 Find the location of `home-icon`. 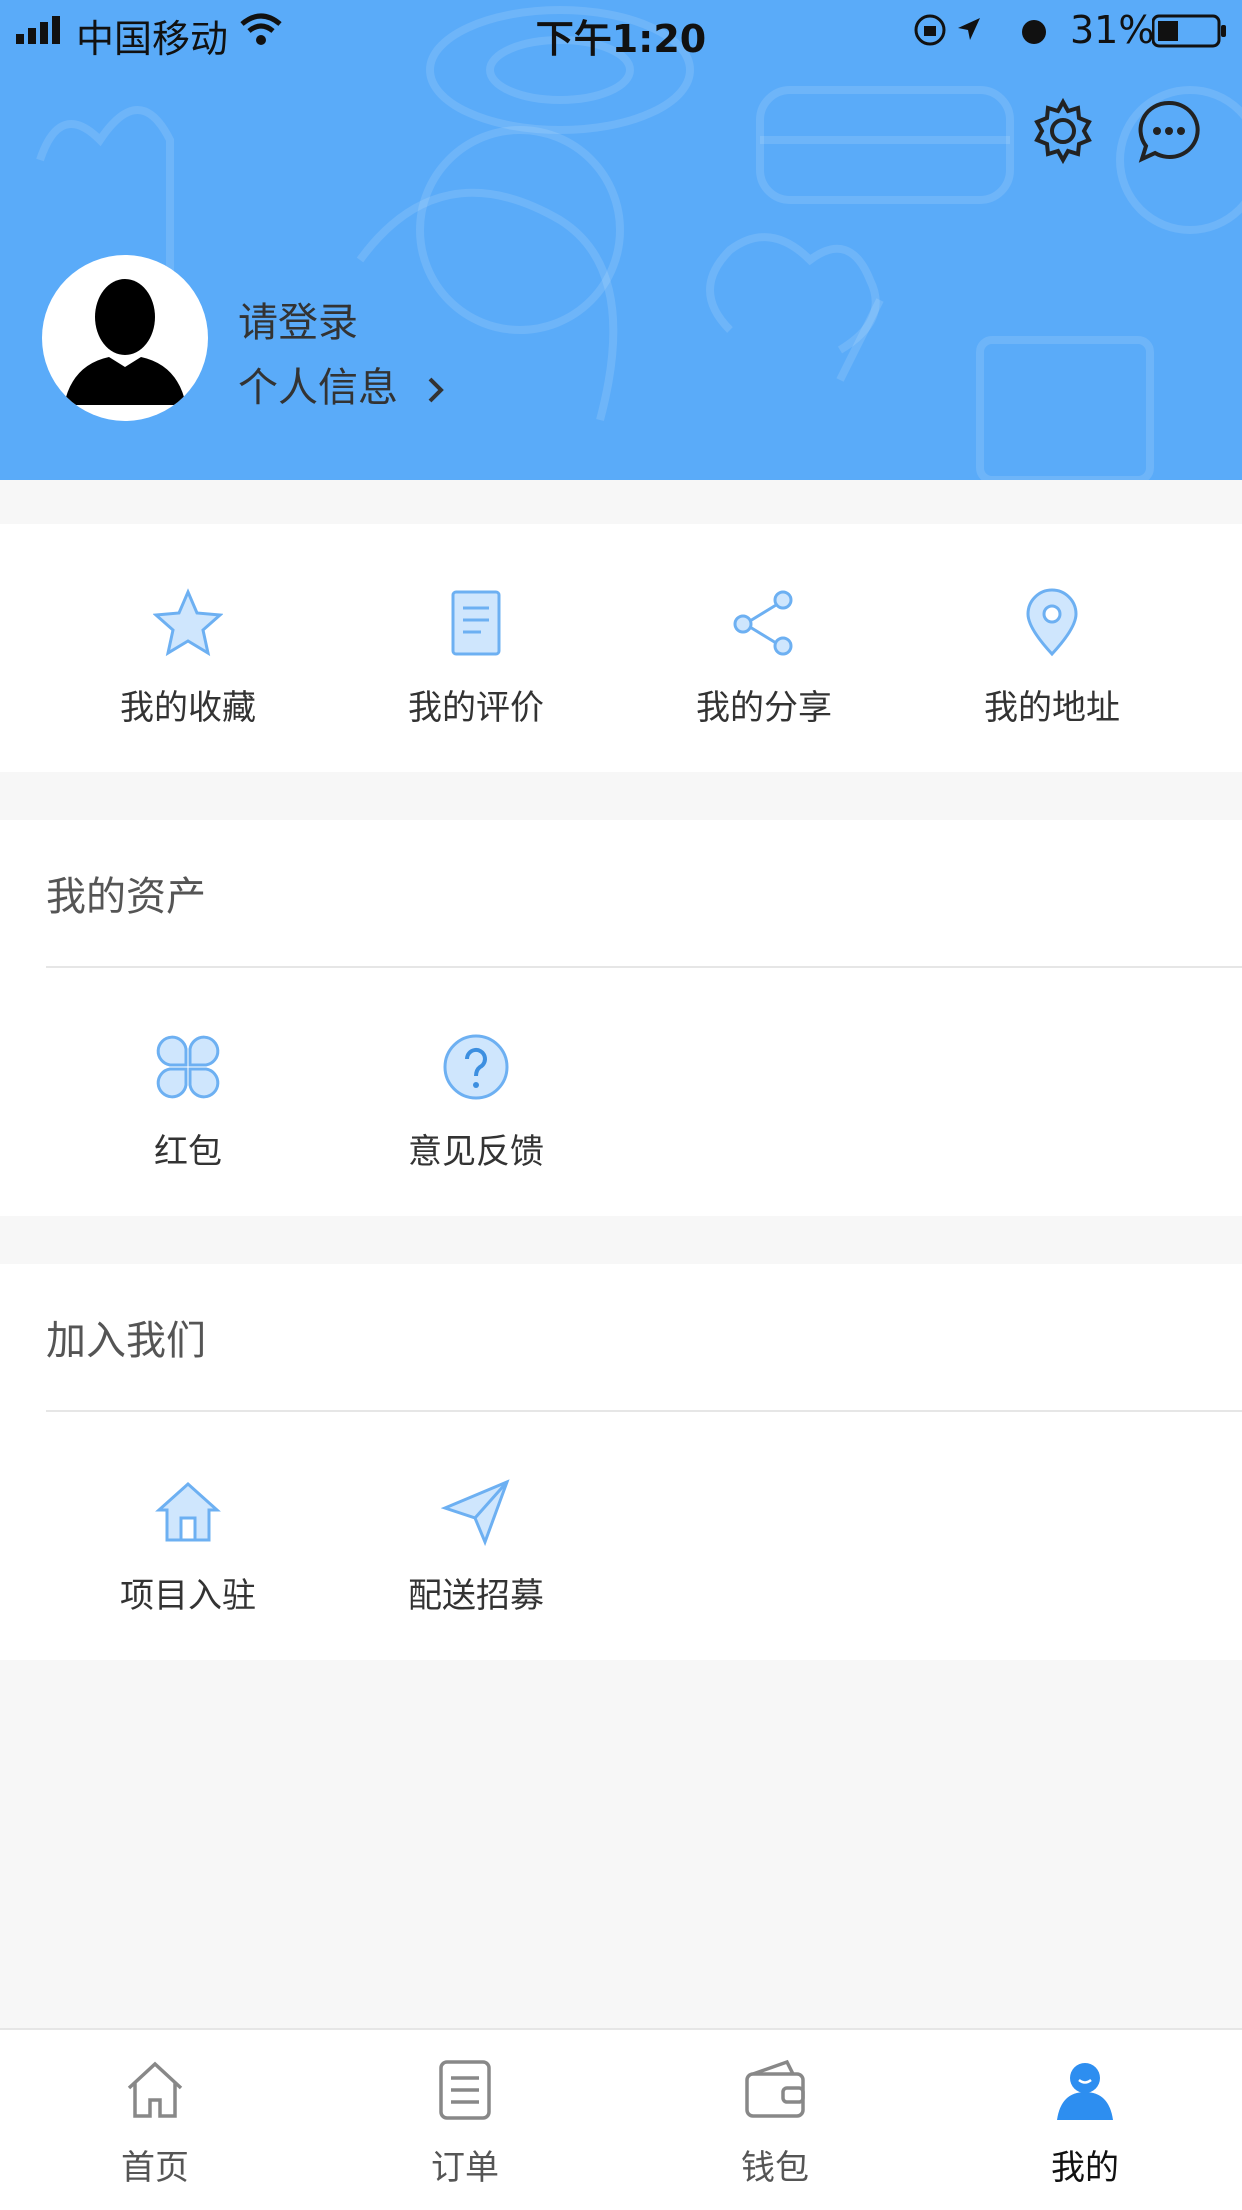

home-icon is located at coordinates (155, 2089).